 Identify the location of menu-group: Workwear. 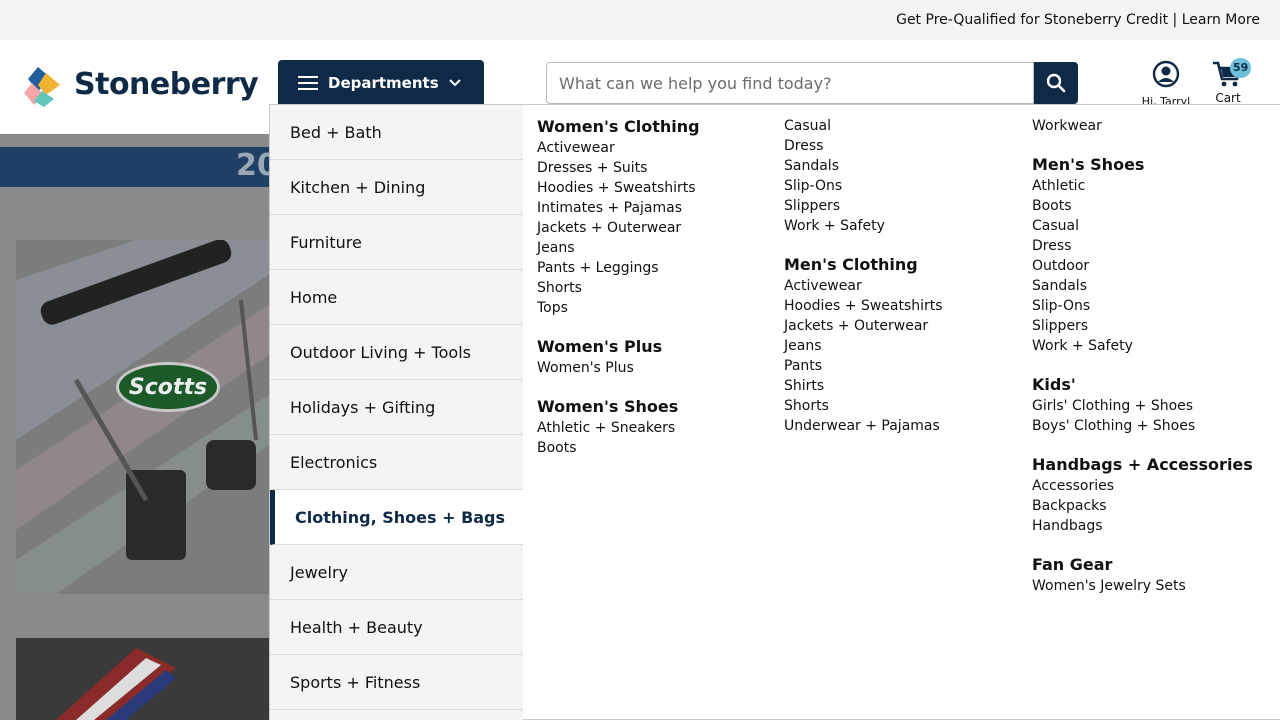
(1152, 126).